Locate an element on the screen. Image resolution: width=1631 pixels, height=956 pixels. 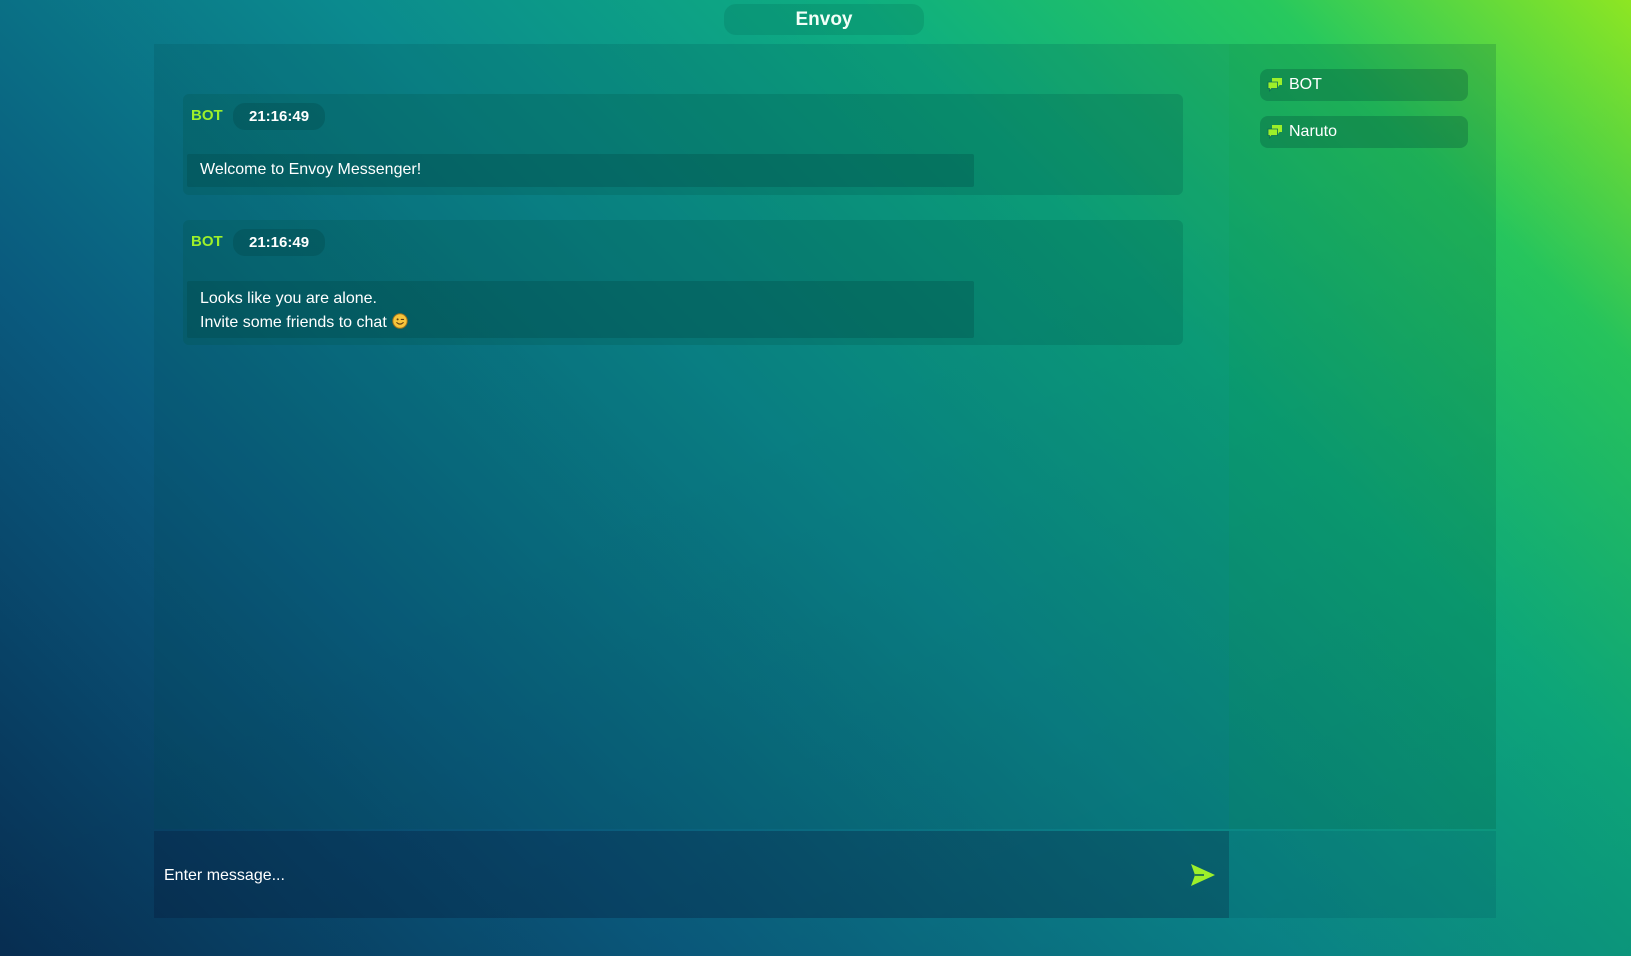
winking-face-icon is located at coordinates (400, 321).